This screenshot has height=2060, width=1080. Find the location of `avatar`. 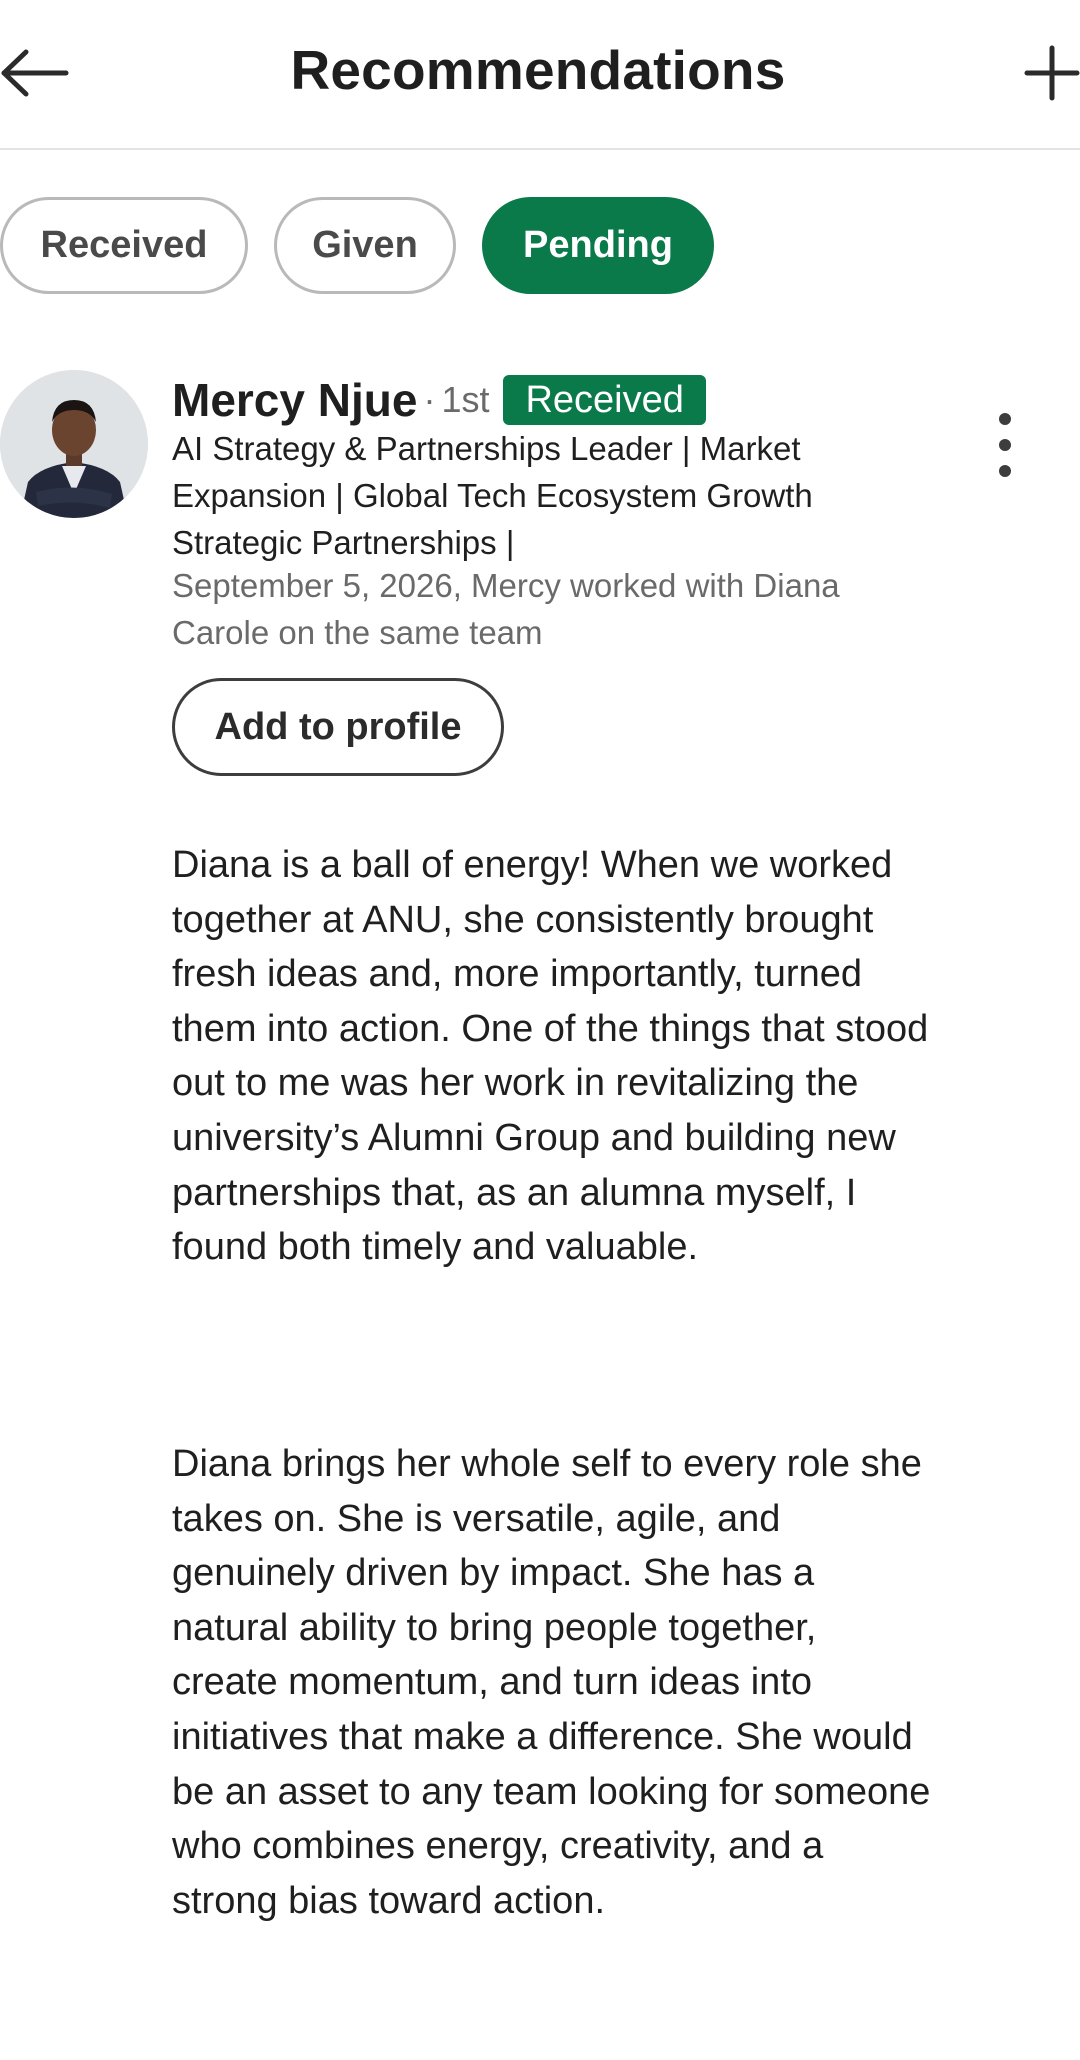

avatar is located at coordinates (74, 444).